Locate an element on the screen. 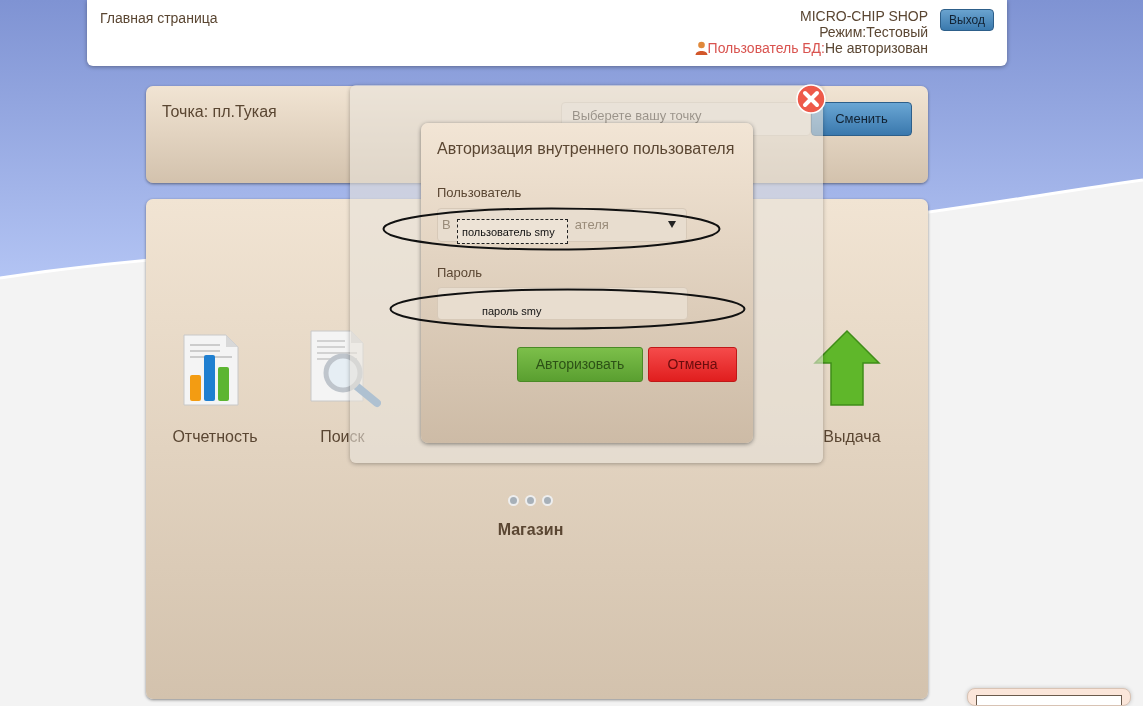 The width and height of the screenshot is (1143, 706). close-icon is located at coordinates (811, 99).